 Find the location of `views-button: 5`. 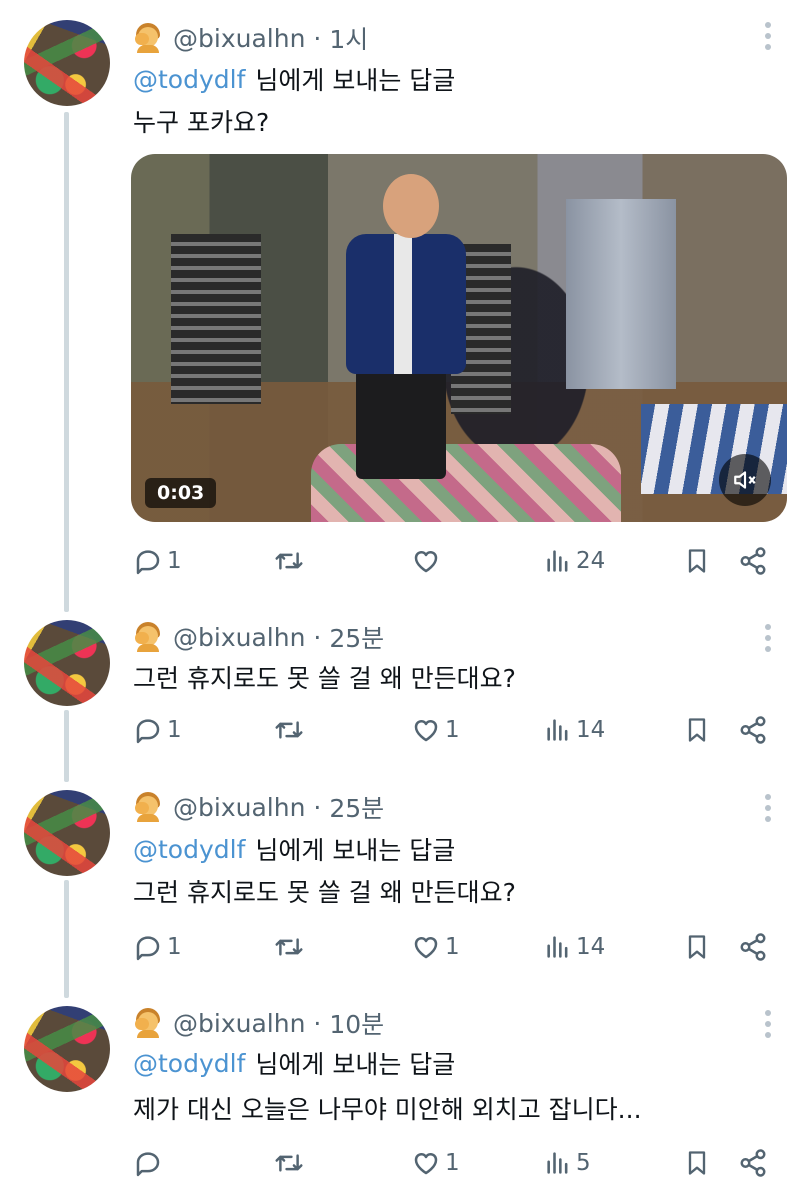

views-button: 5 is located at coordinates (567, 1163).